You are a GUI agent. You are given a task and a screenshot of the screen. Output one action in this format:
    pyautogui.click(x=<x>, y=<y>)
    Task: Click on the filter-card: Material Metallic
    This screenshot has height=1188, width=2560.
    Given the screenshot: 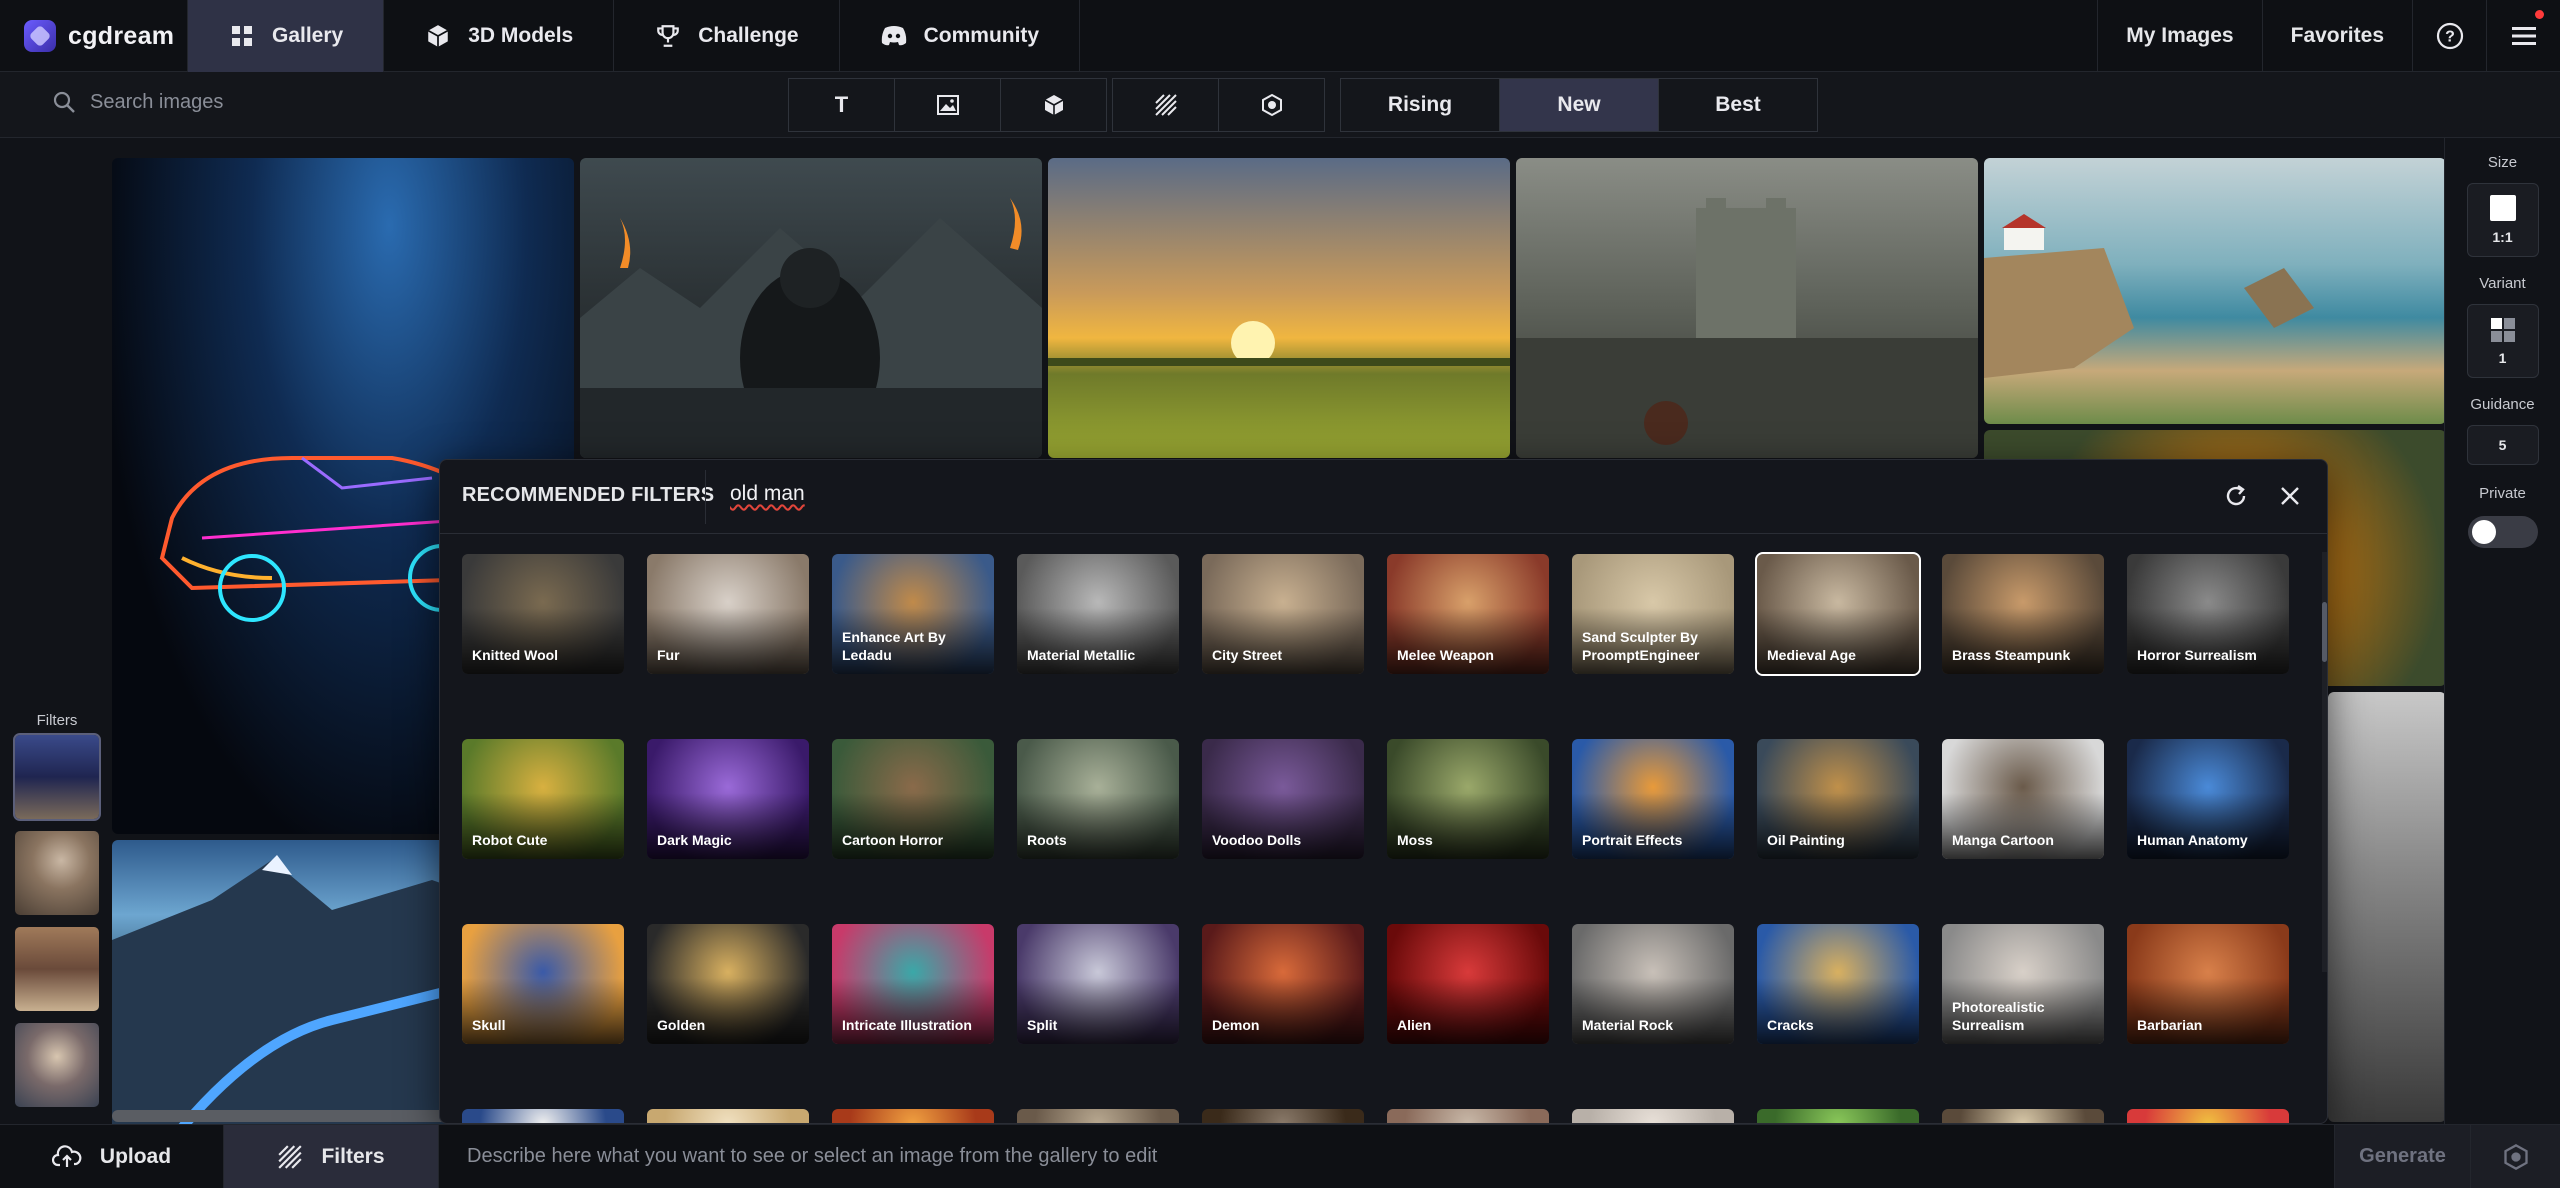 What is the action you would take?
    pyautogui.click(x=1098, y=614)
    